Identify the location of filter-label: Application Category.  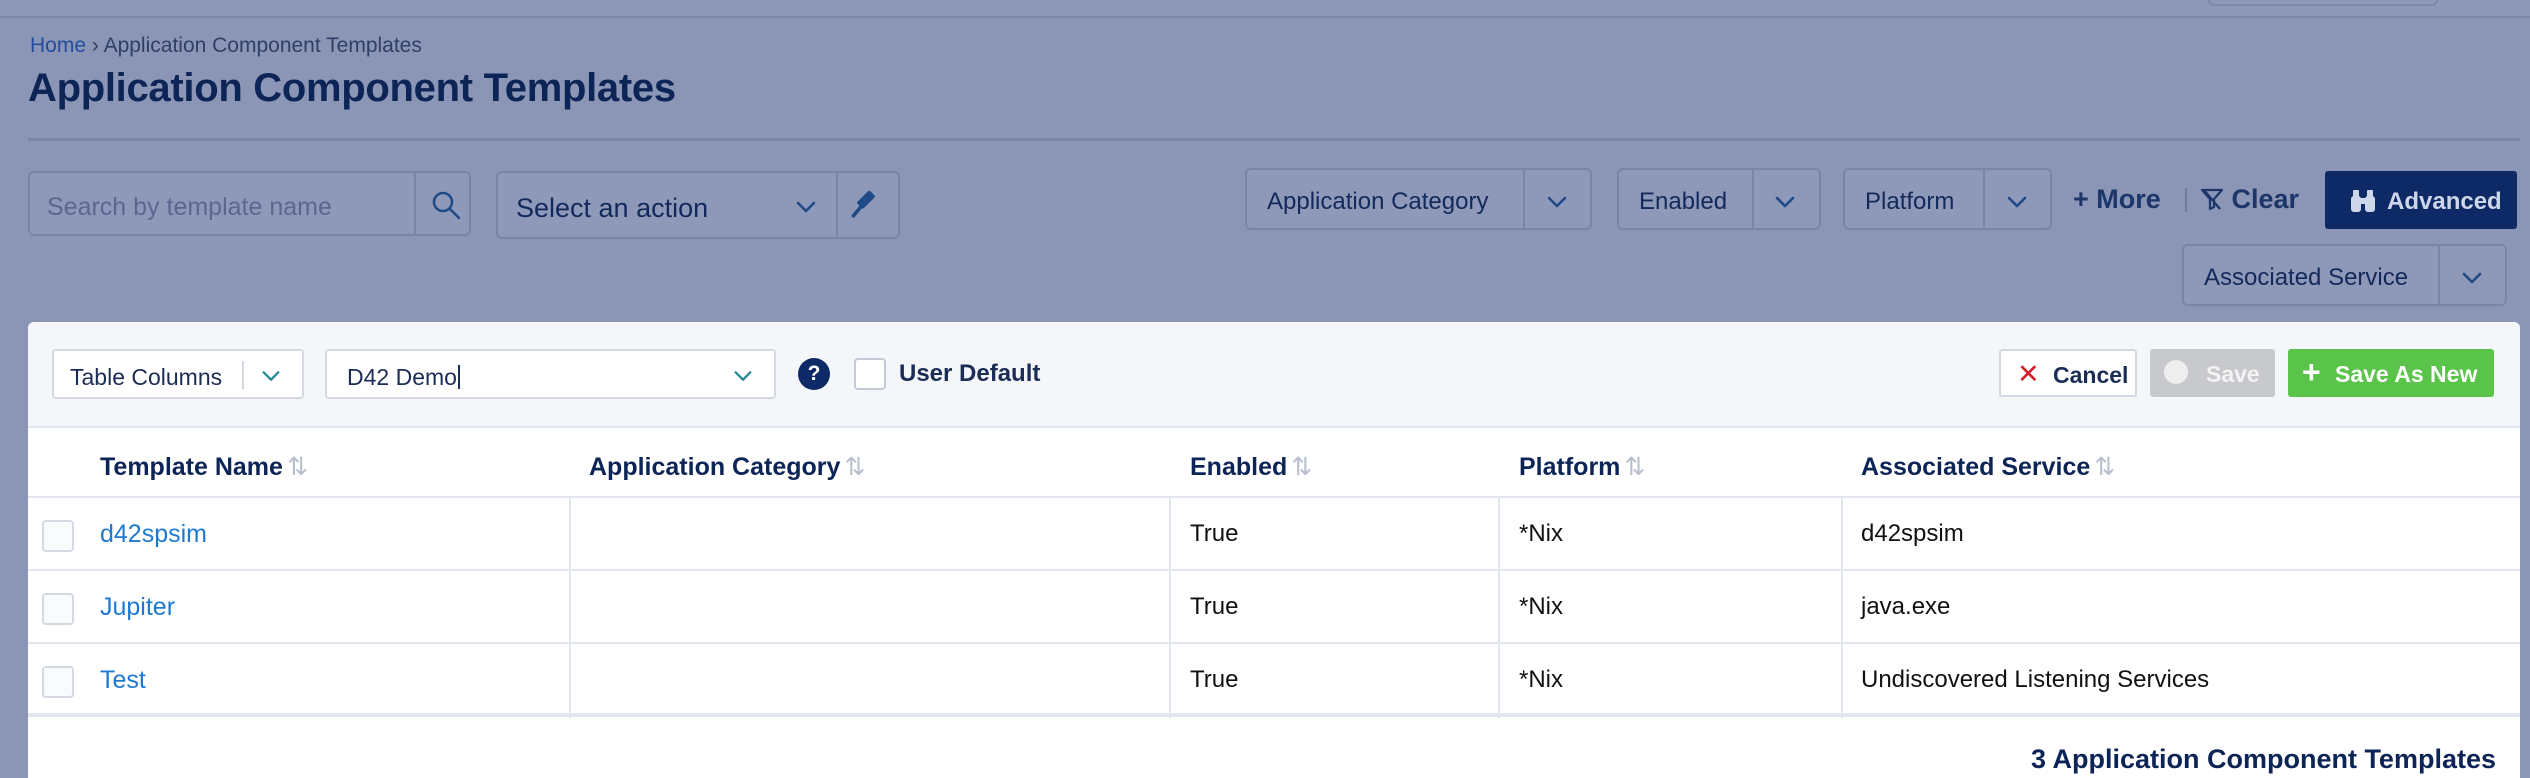
(1378, 201).